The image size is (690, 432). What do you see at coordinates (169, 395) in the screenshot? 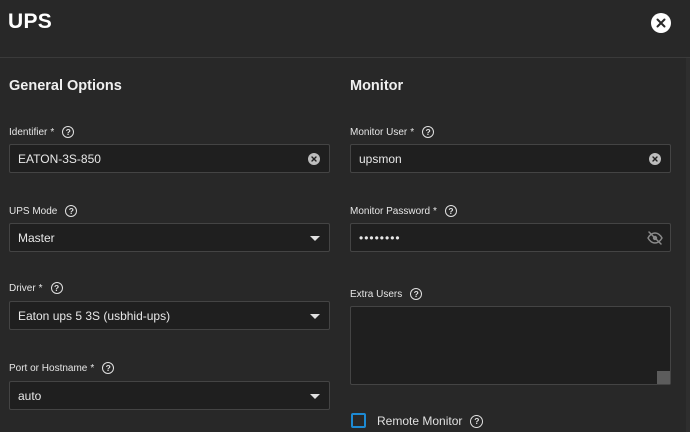
I see `port-select: auto` at bounding box center [169, 395].